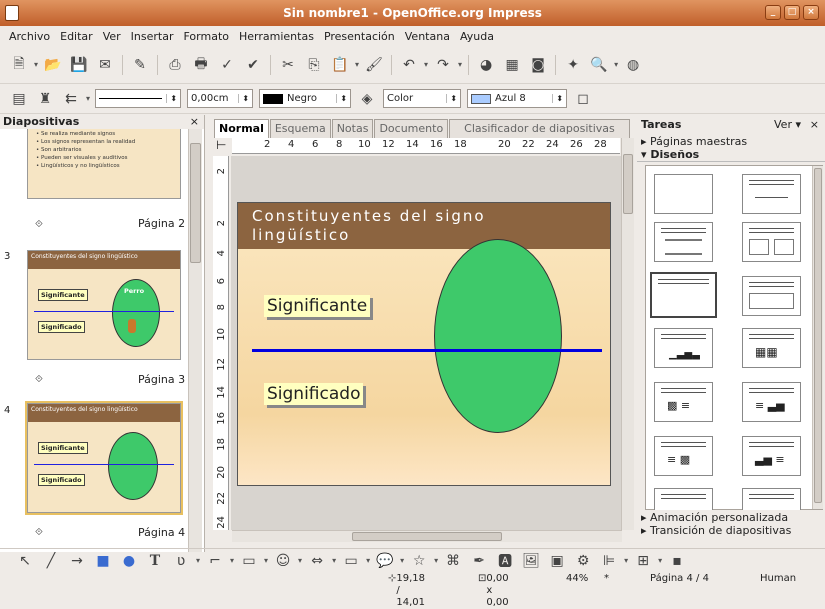  Describe the element at coordinates (53, 65) in the screenshot. I see `open-folder-icon: 📂` at that location.